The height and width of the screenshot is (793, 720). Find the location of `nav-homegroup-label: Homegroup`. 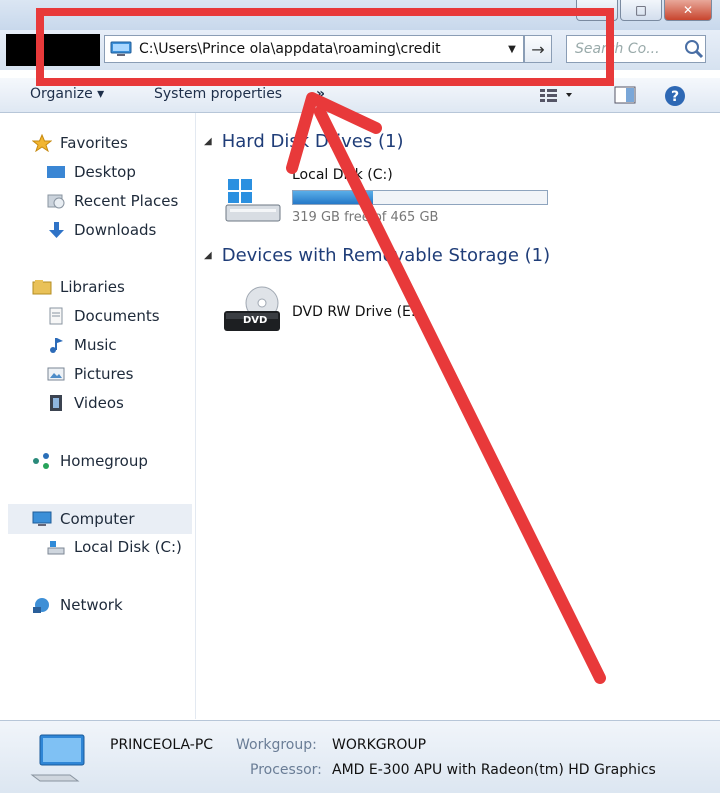

nav-homegroup-label: Homegroup is located at coordinates (104, 461).